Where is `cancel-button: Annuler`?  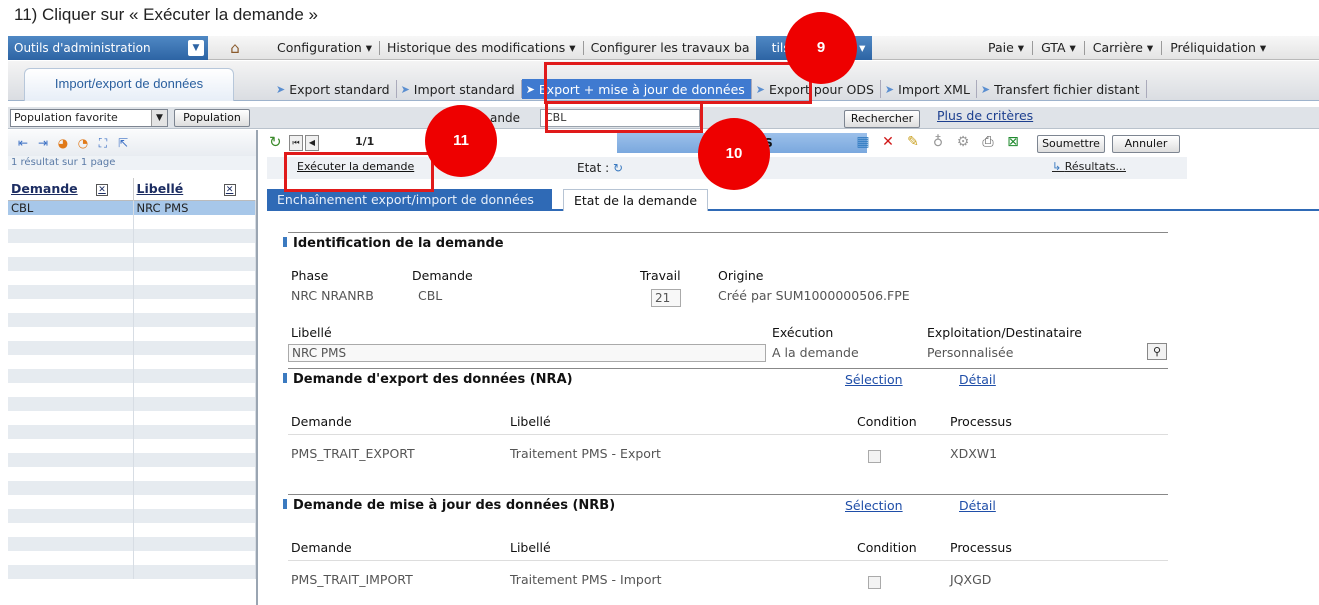 cancel-button: Annuler is located at coordinates (1146, 144).